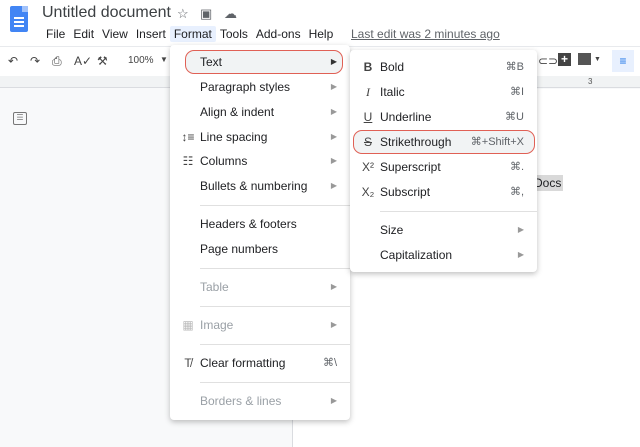  Describe the element at coordinates (260, 62) in the screenshot. I see `menu-item-text: Text ▶` at that location.